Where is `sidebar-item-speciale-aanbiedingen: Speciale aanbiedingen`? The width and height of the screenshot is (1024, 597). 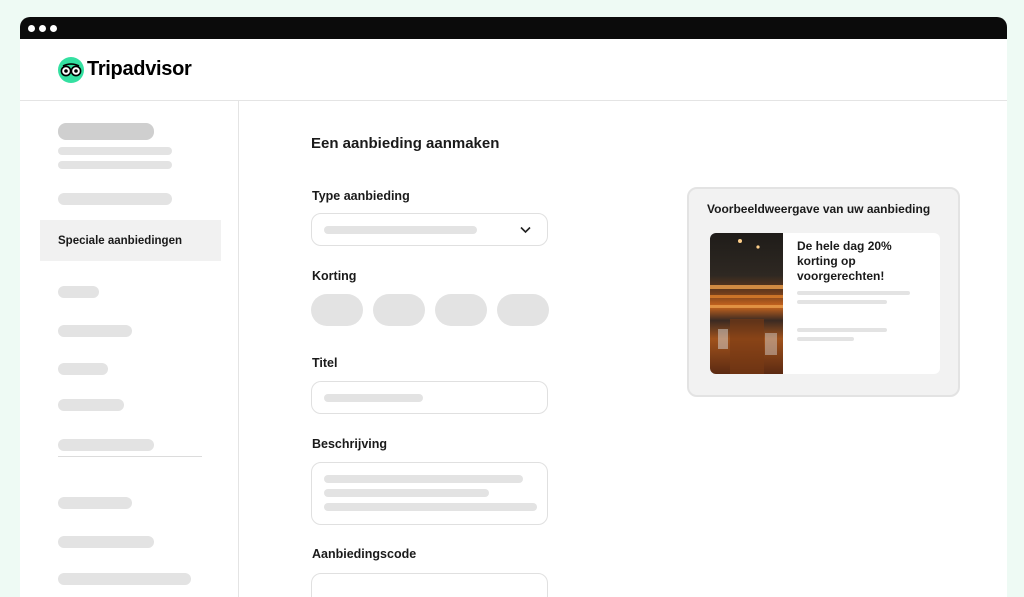 sidebar-item-speciale-aanbiedingen: Speciale aanbiedingen is located at coordinates (130, 240).